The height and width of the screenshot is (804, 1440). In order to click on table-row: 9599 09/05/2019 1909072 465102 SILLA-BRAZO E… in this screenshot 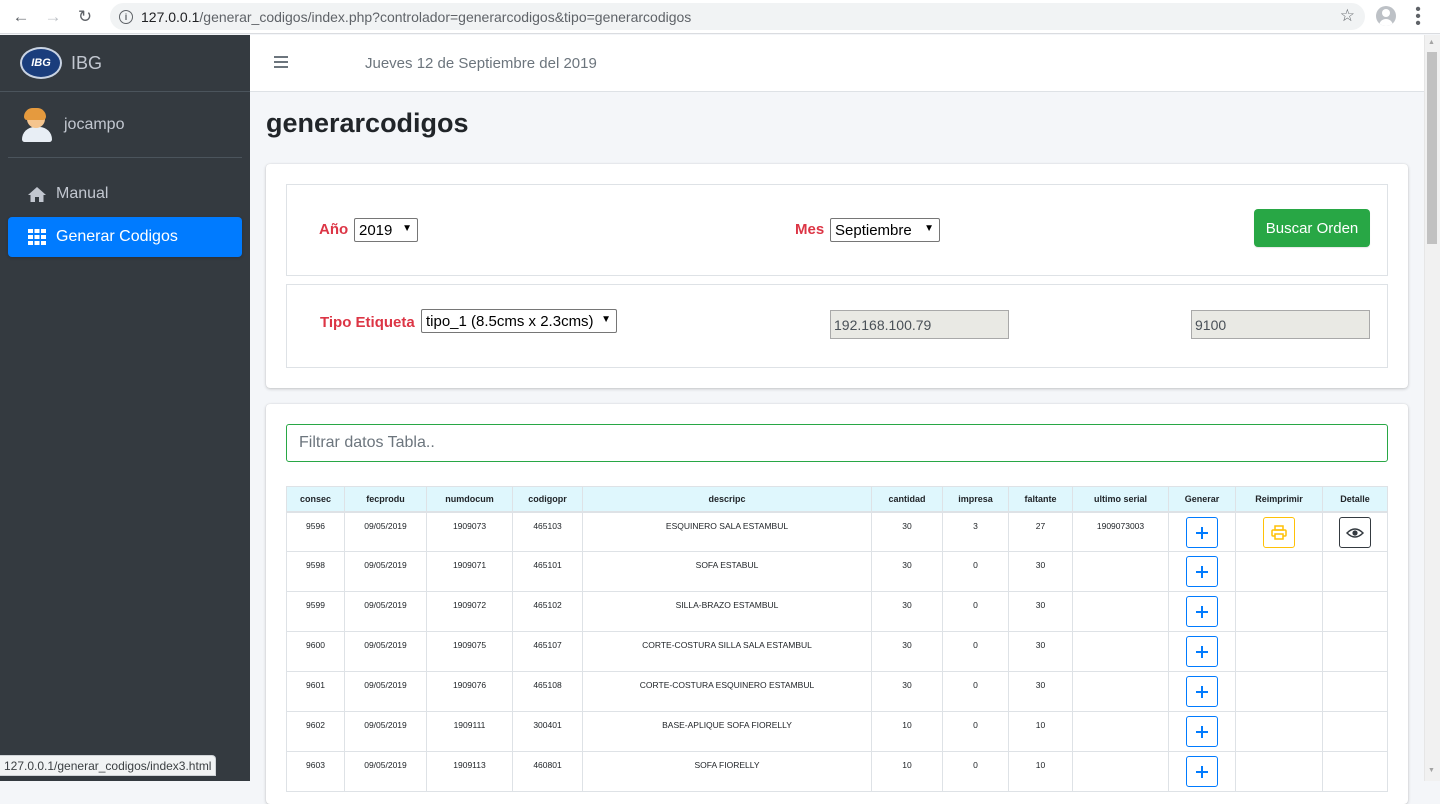, I will do `click(837, 611)`.